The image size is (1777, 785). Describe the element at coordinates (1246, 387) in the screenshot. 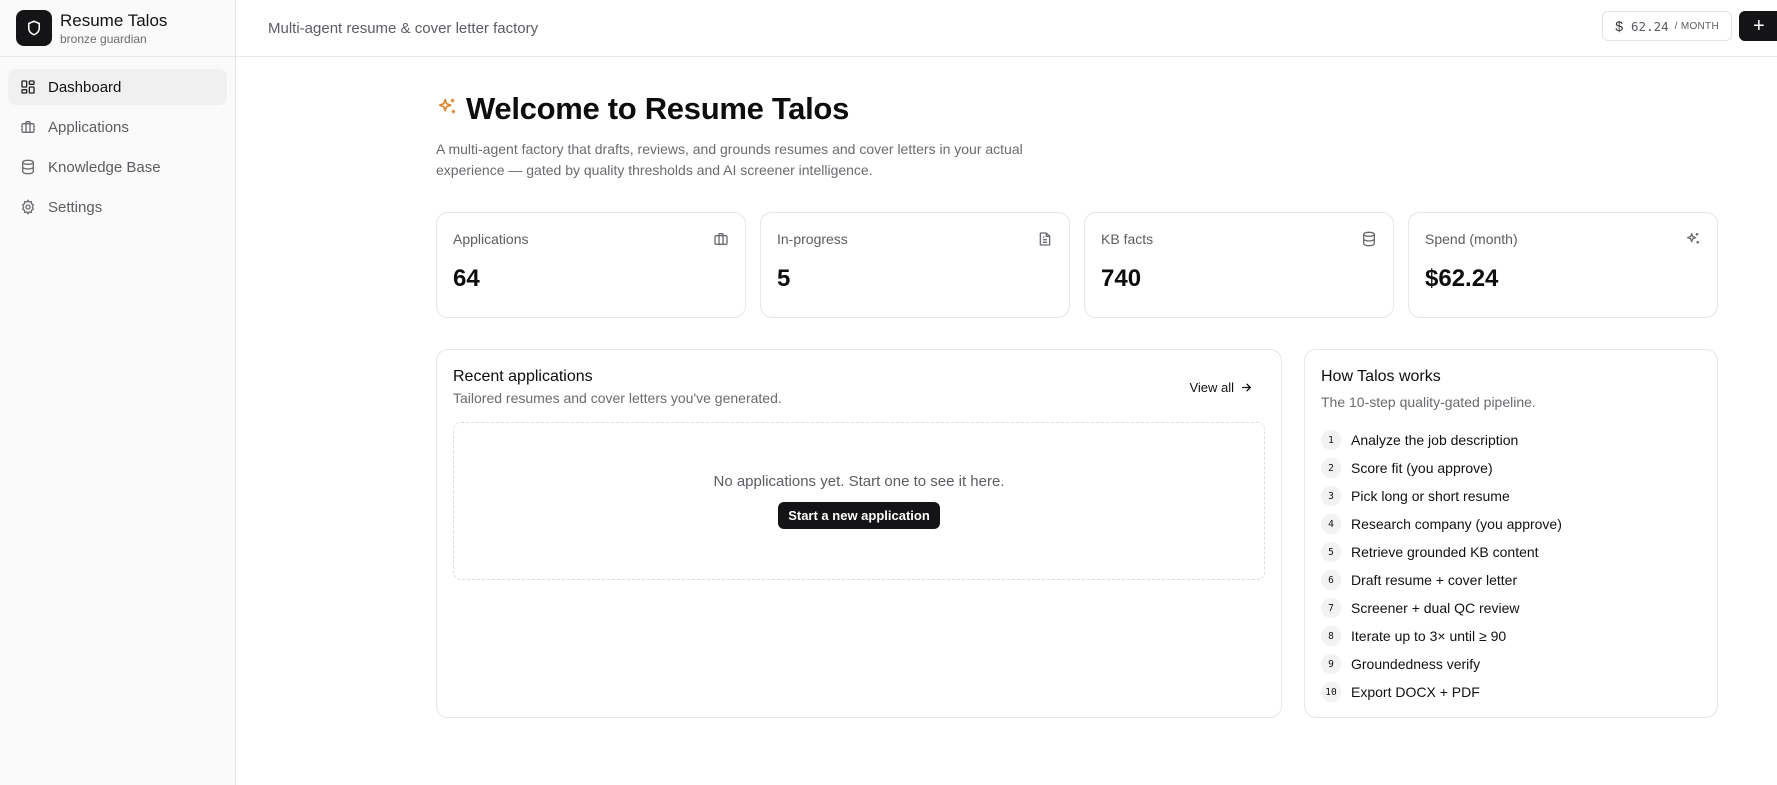

I see `arrow-right-icon` at that location.